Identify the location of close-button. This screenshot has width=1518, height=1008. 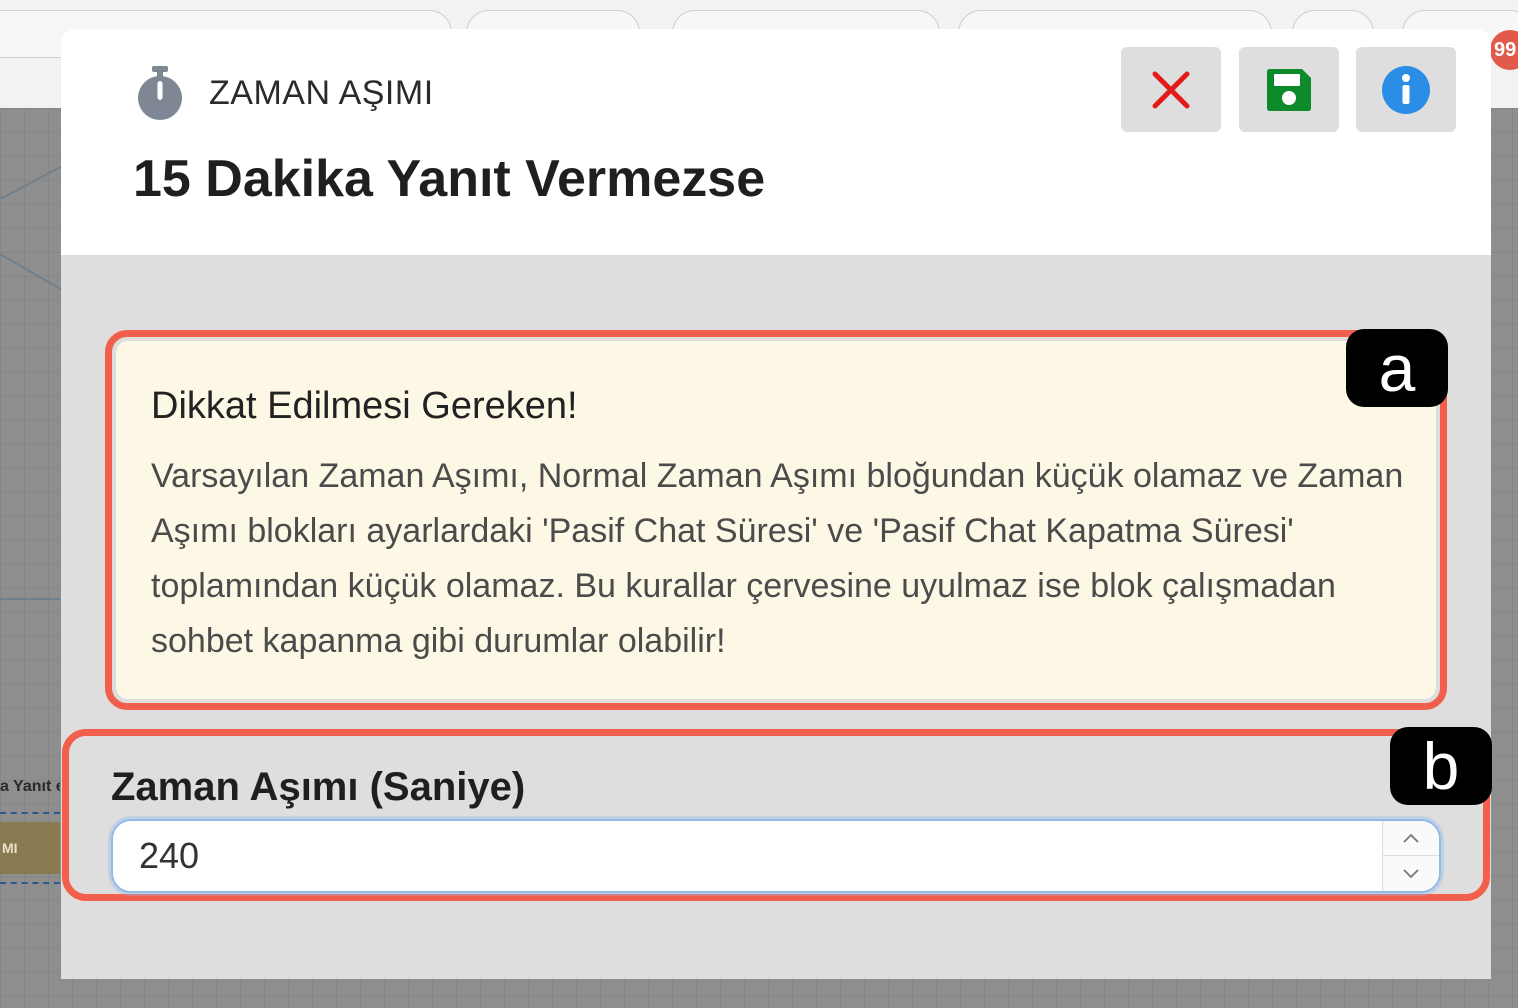
(1171, 89).